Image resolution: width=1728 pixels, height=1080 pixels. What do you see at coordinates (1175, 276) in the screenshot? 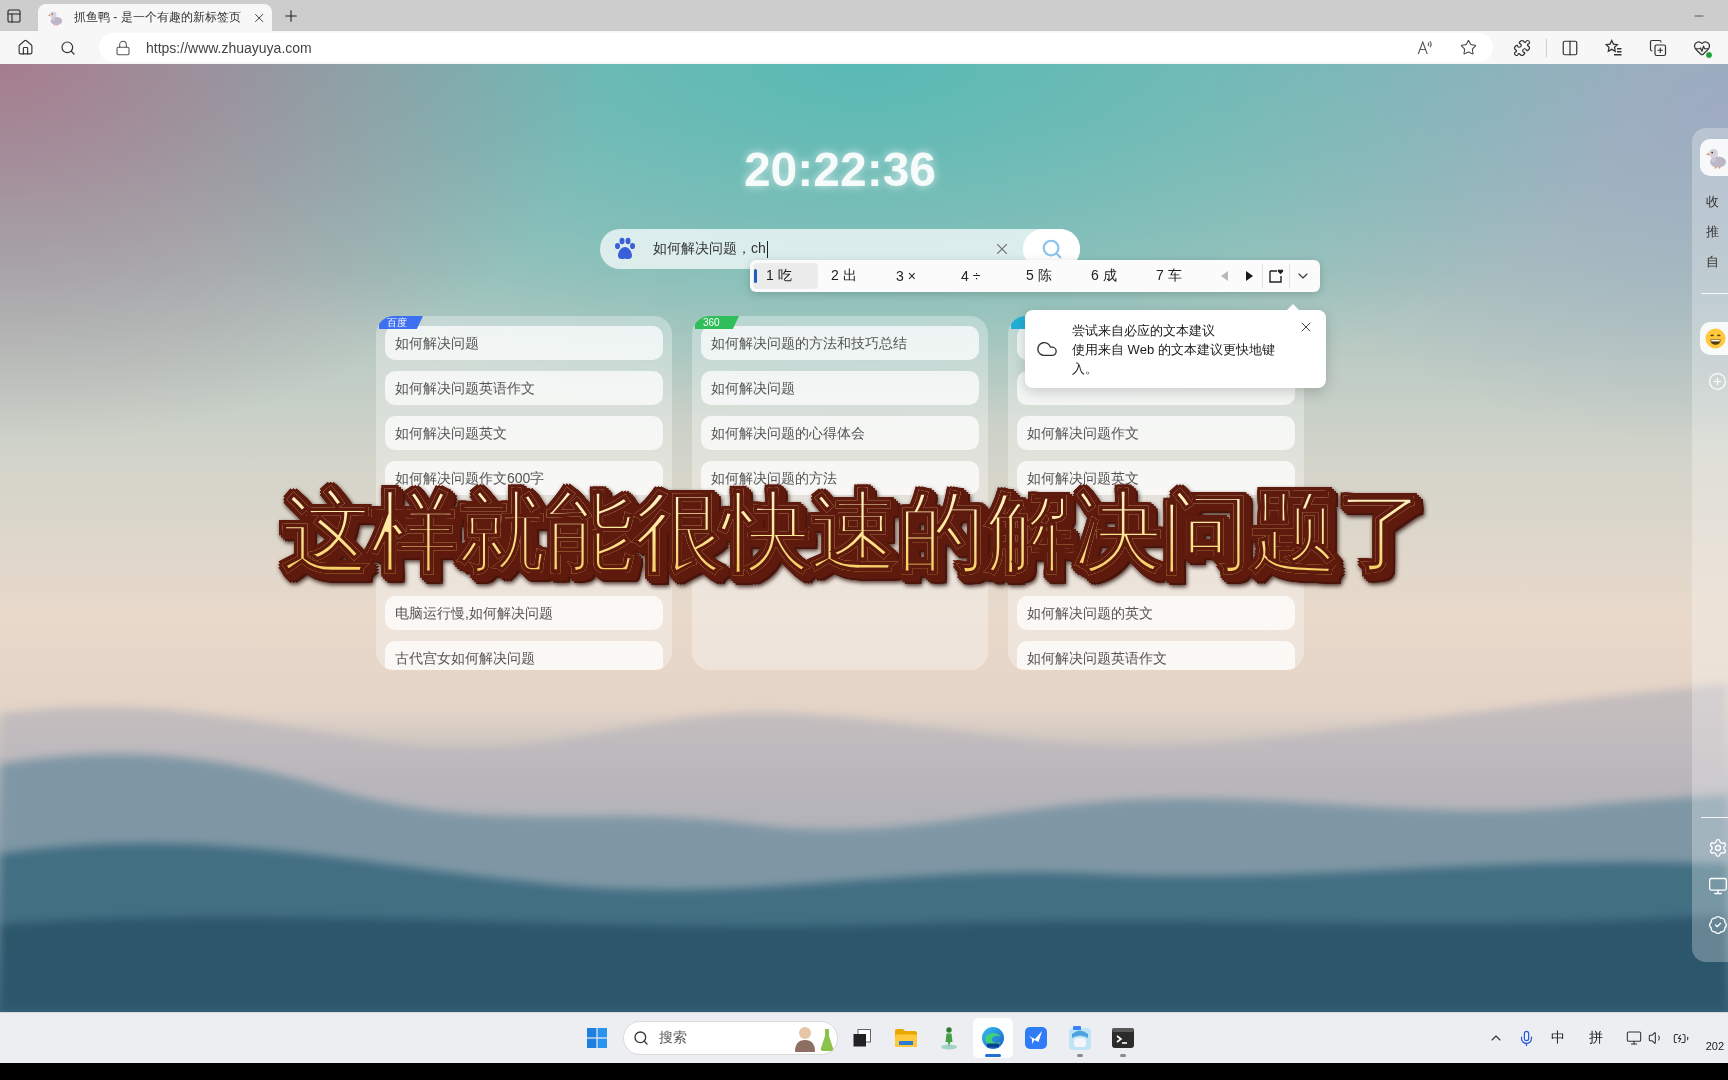
I see `ime-candidate: 7 车` at bounding box center [1175, 276].